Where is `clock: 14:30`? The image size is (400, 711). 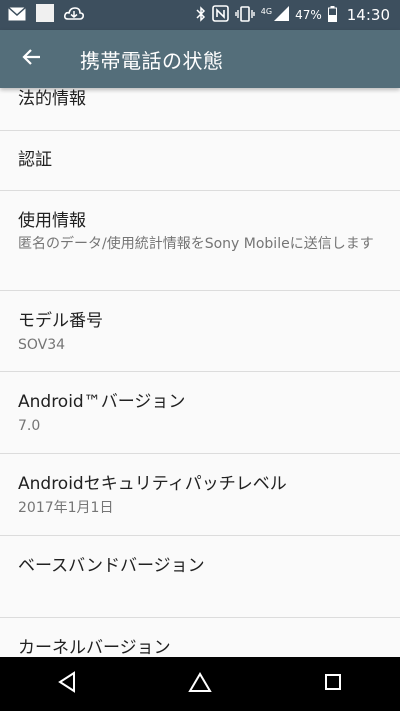
clock: 14:30 is located at coordinates (368, 15).